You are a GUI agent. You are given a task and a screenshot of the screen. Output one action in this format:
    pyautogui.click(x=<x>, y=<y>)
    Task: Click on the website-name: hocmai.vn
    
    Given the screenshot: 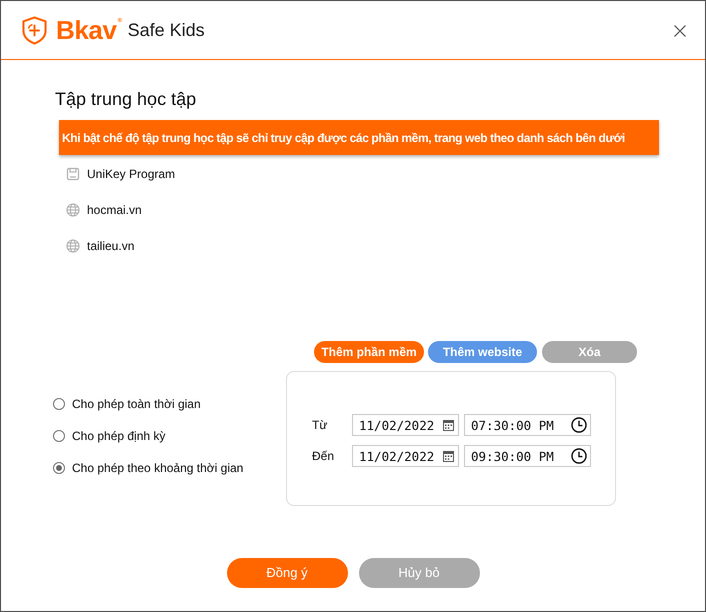 What is the action you would take?
    pyautogui.click(x=114, y=210)
    